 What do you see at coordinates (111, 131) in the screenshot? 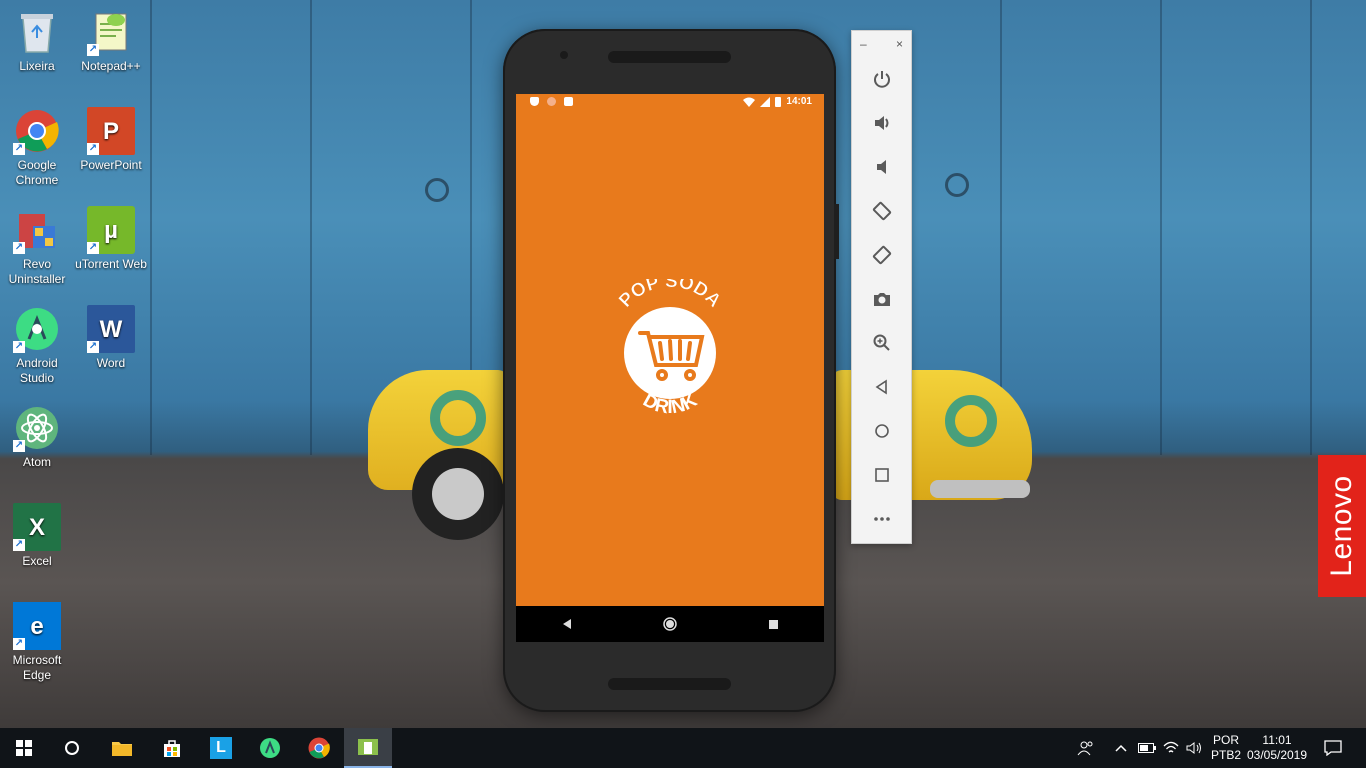
I see `powerpoint-icon: P ↗` at bounding box center [111, 131].